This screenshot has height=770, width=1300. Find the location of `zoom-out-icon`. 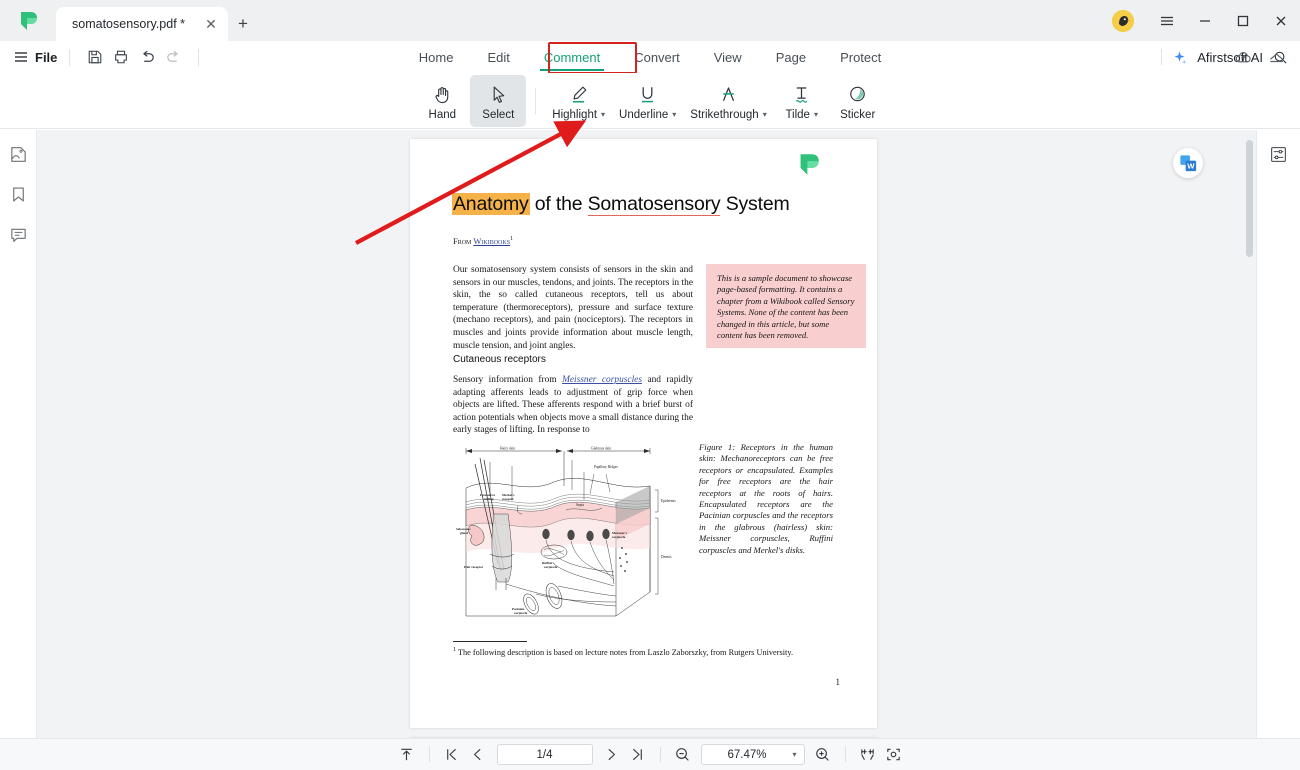

zoom-out-icon is located at coordinates (683, 755).